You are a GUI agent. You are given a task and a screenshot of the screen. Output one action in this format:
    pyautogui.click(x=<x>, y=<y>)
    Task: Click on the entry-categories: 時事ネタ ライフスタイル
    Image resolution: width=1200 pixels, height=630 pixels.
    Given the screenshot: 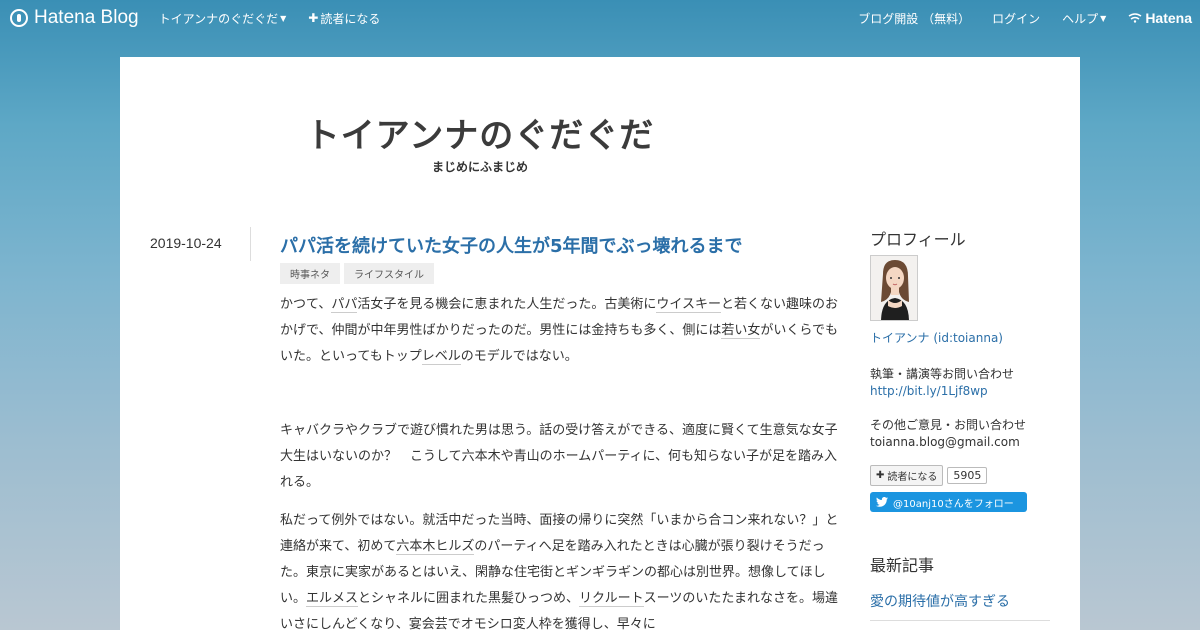 What is the action you would take?
    pyautogui.click(x=357, y=273)
    